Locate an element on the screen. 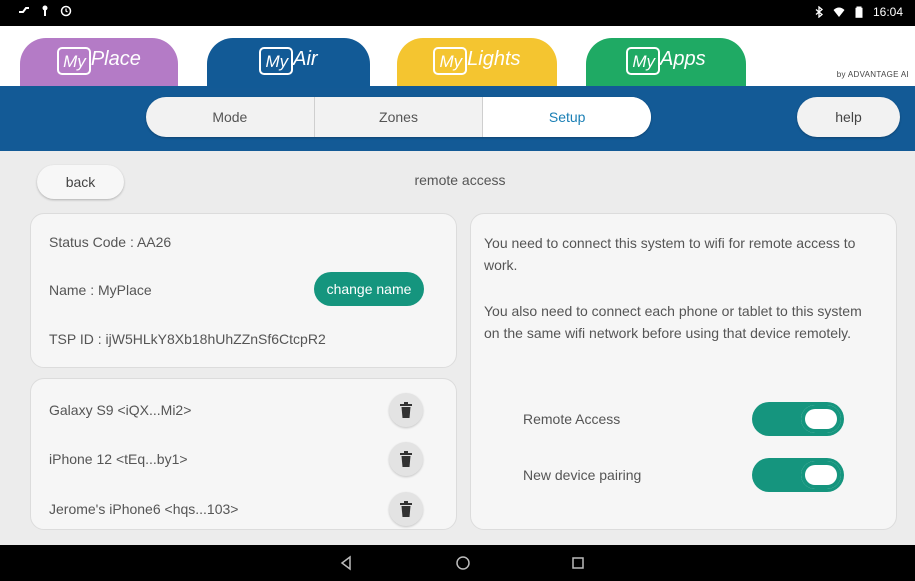  remote-access-toggle is located at coordinates (798, 419).